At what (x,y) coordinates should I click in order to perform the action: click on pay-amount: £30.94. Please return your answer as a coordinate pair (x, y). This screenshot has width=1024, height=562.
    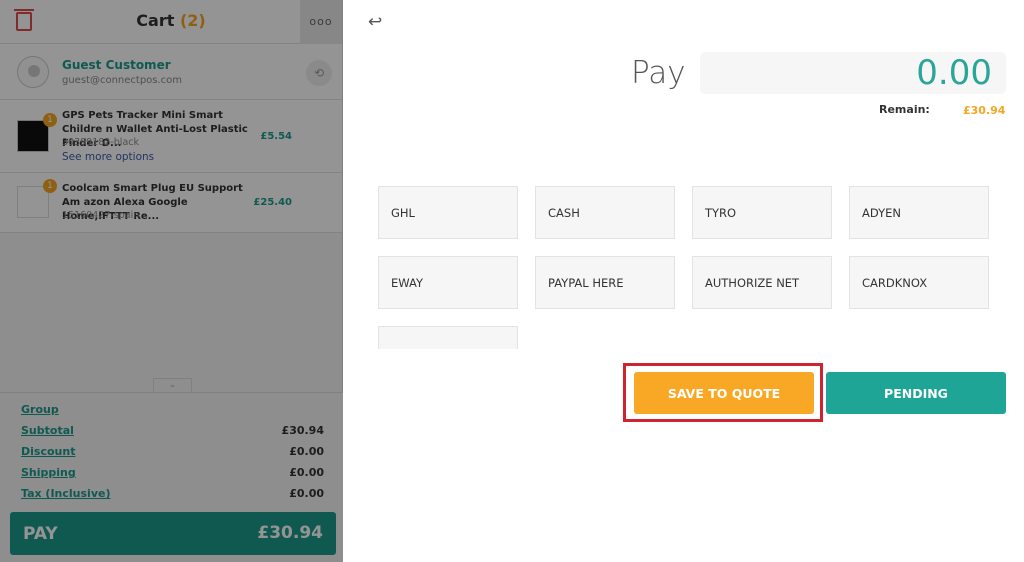
    Looking at the image, I should click on (290, 533).